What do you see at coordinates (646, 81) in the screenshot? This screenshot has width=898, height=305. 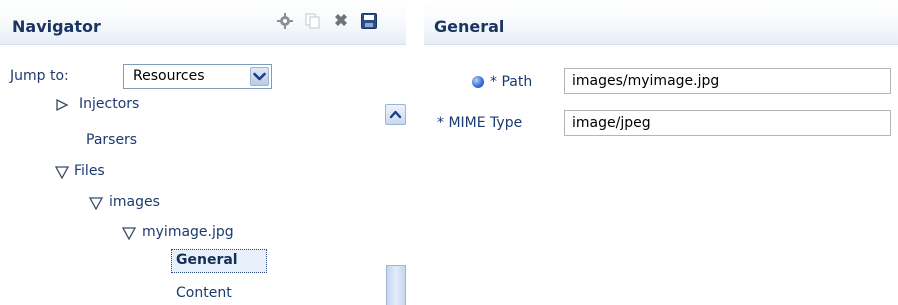 I see `path-value: images/myimage.jpg` at bounding box center [646, 81].